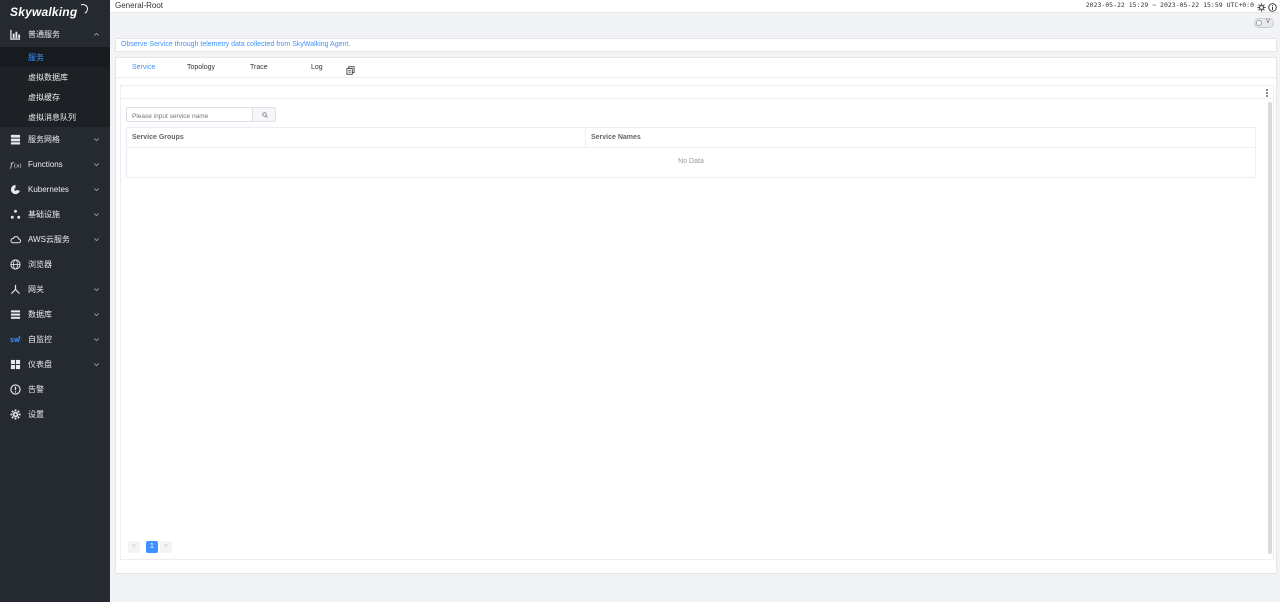 Image resolution: width=1280 pixels, height=602 pixels. What do you see at coordinates (15, 364) in the screenshot?
I see `dashboard-icon` at bounding box center [15, 364].